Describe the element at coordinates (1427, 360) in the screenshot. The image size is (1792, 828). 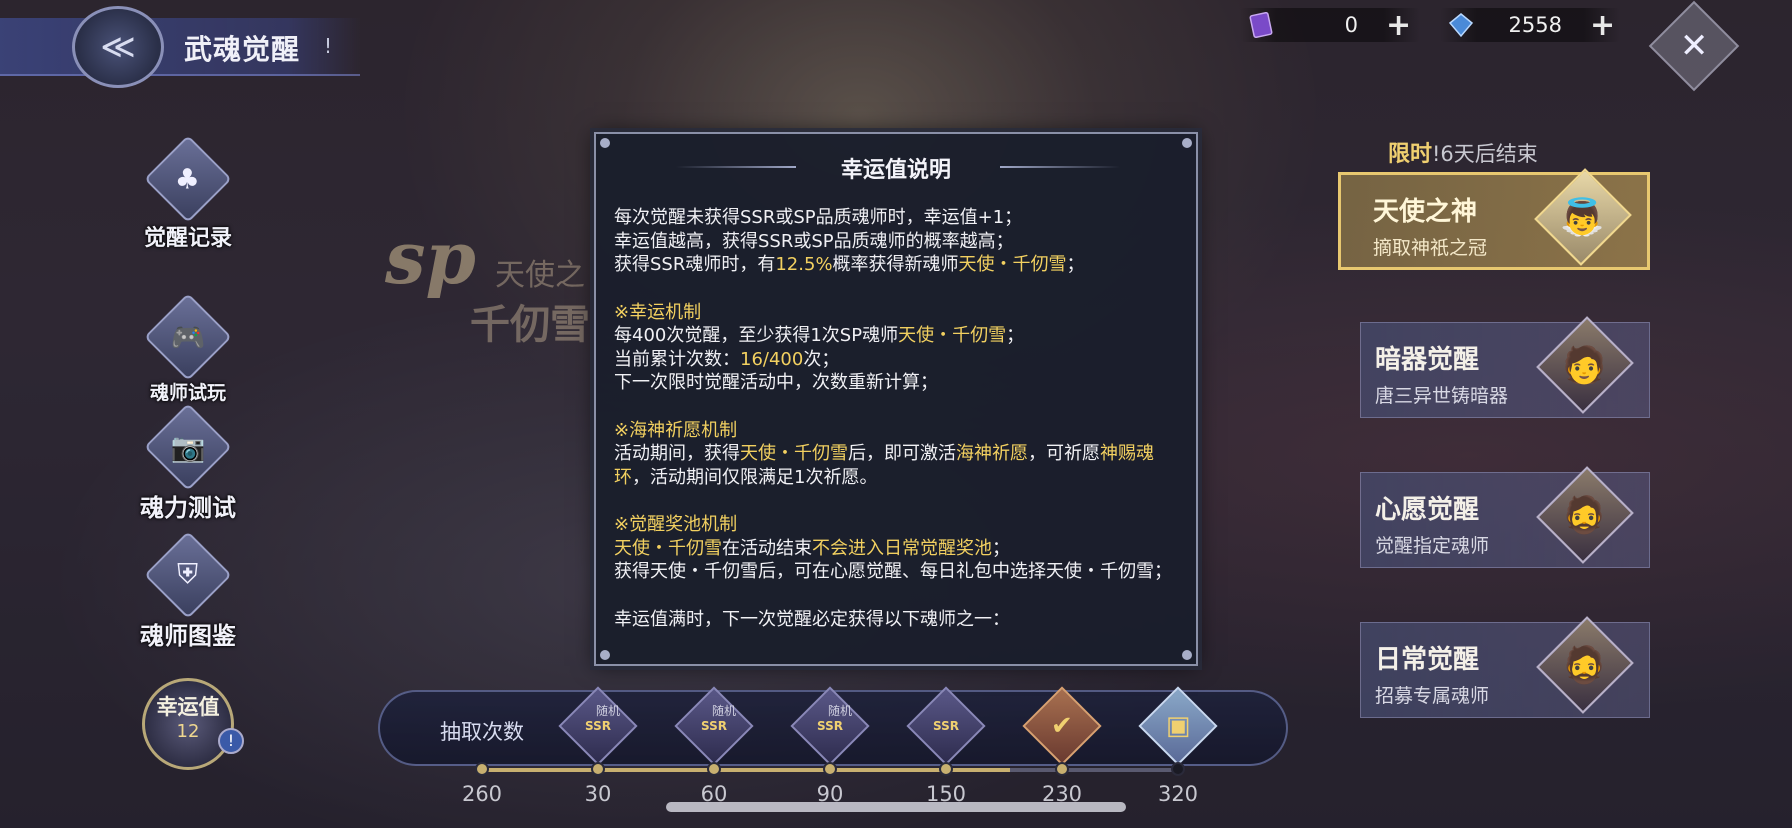
I see `banner-title: 暗器觉醒` at that location.